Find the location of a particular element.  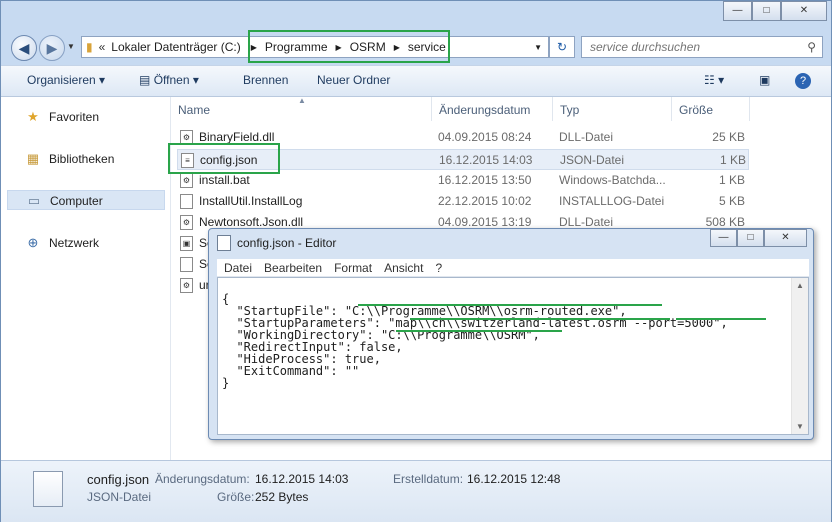

forward-arrow-icon: ▶ is located at coordinates (52, 48).